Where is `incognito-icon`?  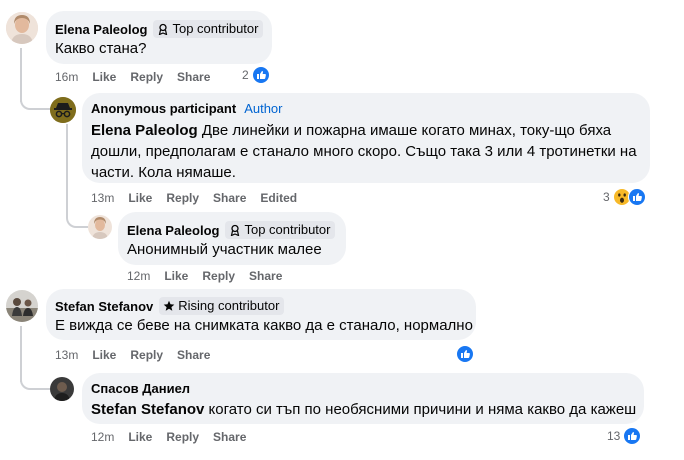 incognito-icon is located at coordinates (63, 110).